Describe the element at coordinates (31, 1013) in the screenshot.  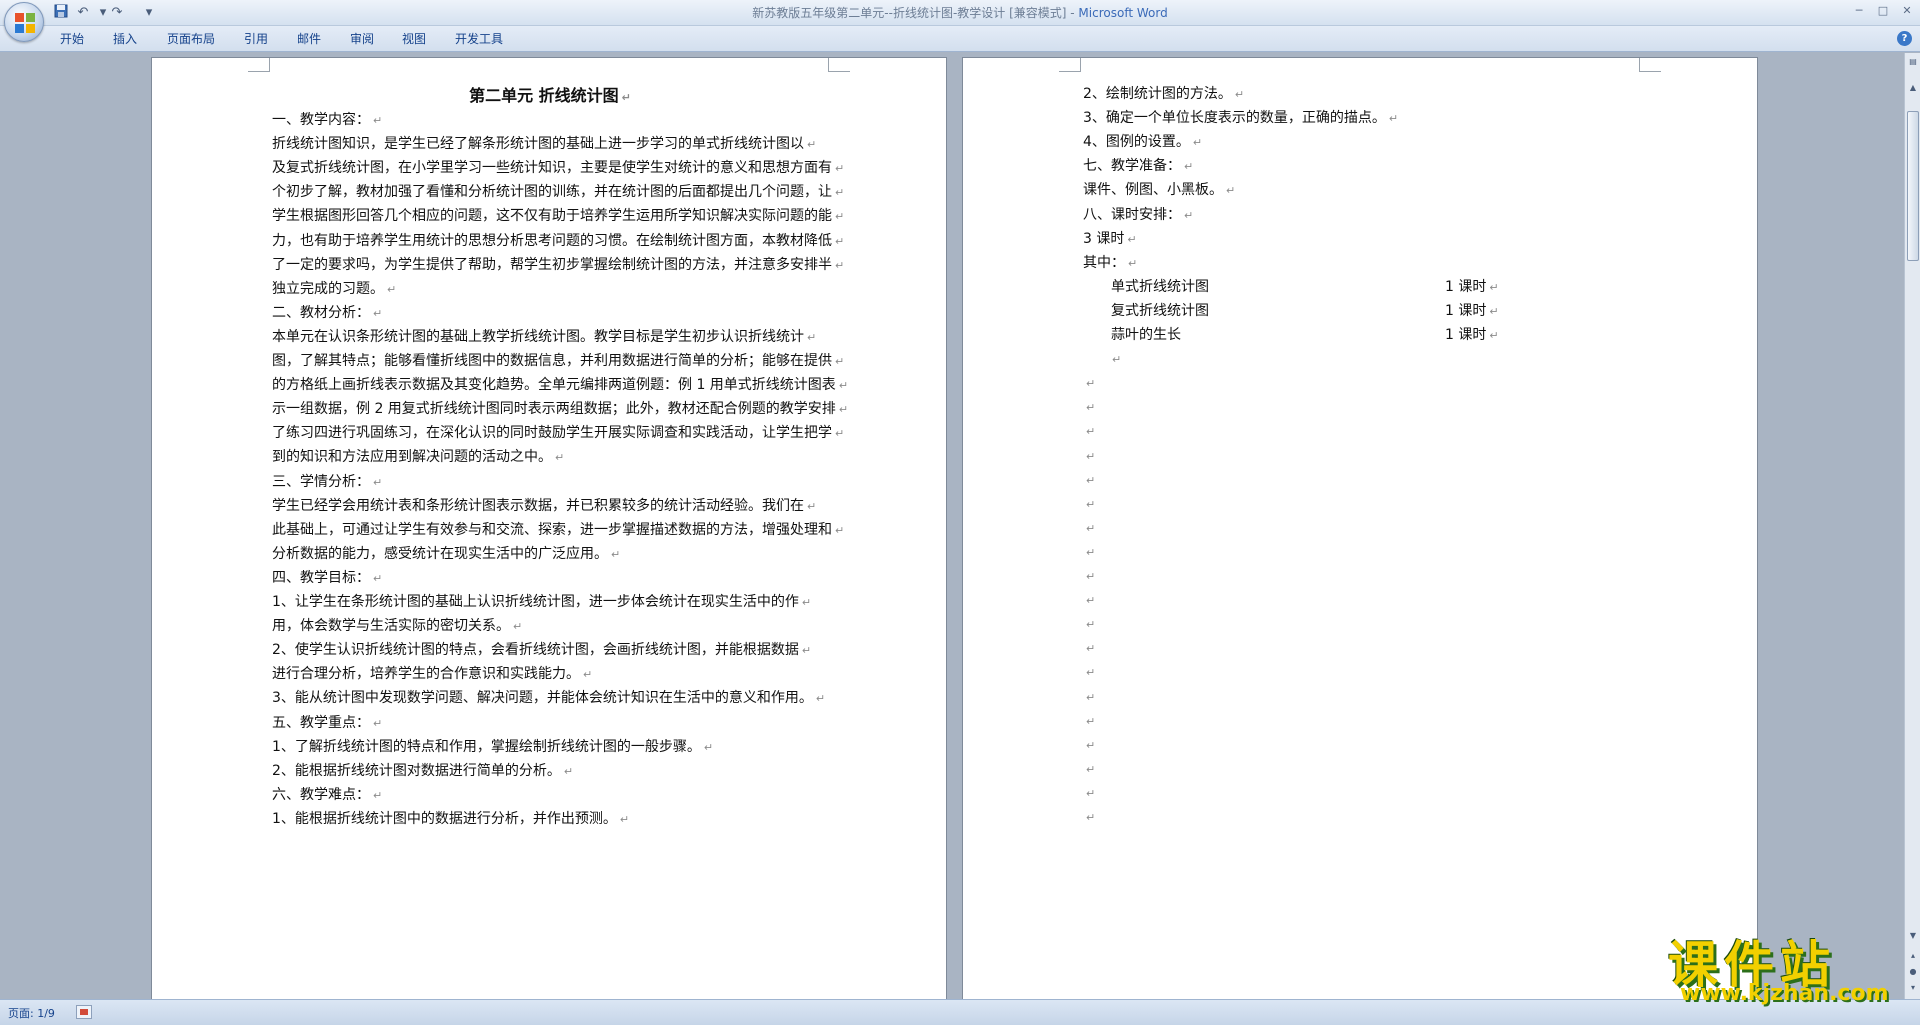
I see `page-count: 页面: 1/9` at that location.